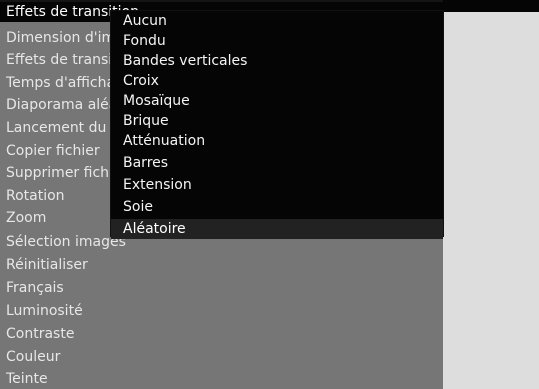 This screenshot has height=389, width=539. What do you see at coordinates (277, 101) in the screenshot?
I see `dropdown-option-mosaique: Mosaïque` at bounding box center [277, 101].